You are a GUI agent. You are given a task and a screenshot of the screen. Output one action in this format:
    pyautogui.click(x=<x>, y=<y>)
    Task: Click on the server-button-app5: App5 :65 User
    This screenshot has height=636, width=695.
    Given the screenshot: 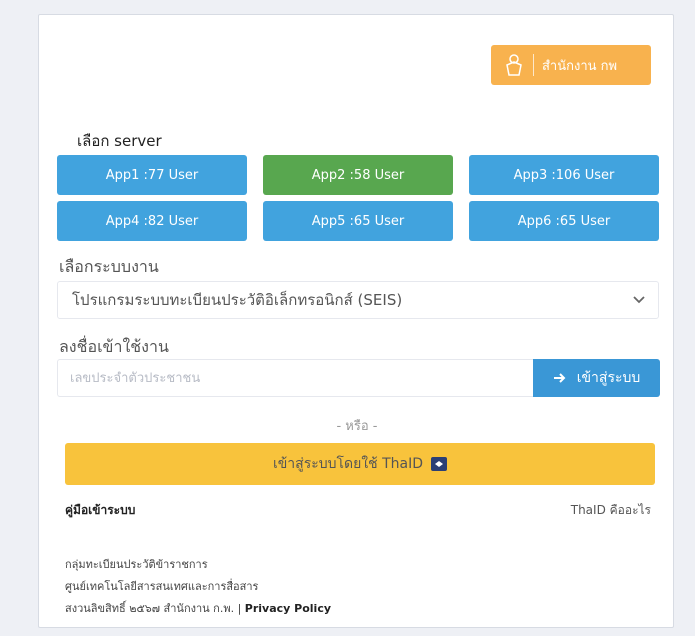 What is the action you would take?
    pyautogui.click(x=358, y=221)
    